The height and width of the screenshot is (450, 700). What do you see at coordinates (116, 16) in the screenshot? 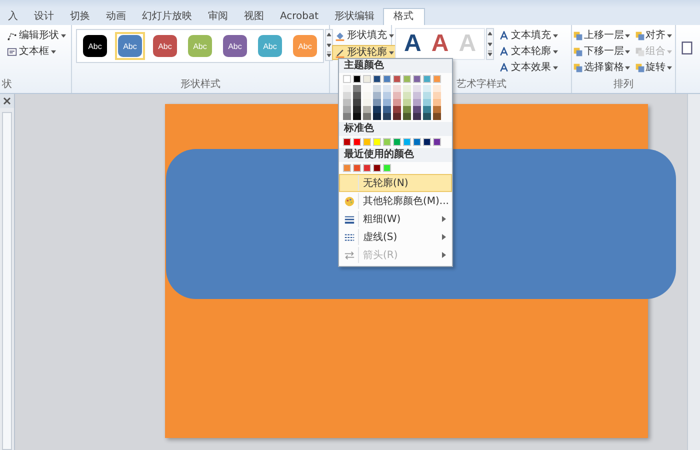
I see `ribbon-tab: 动画` at bounding box center [116, 16].